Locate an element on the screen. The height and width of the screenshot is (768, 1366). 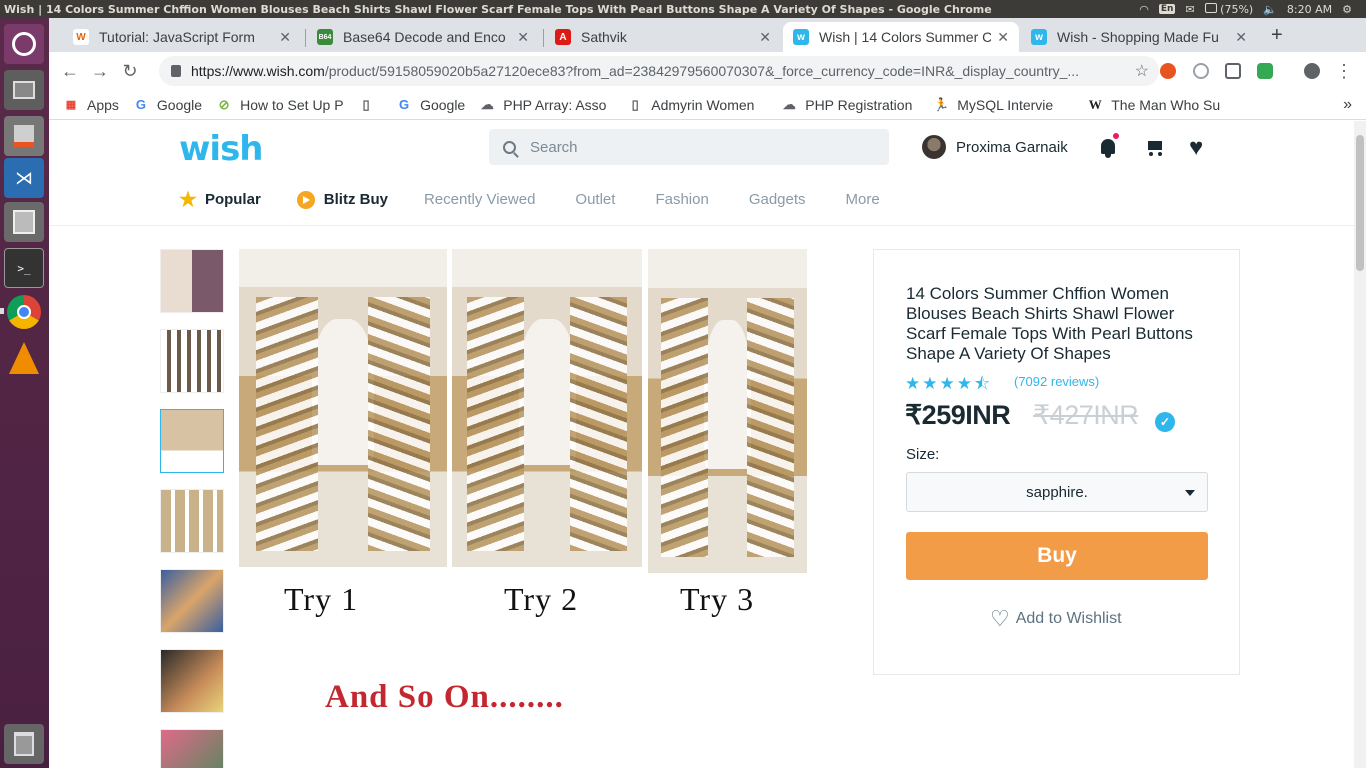
clock: 8:20 AM is located at coordinates (1309, 9).